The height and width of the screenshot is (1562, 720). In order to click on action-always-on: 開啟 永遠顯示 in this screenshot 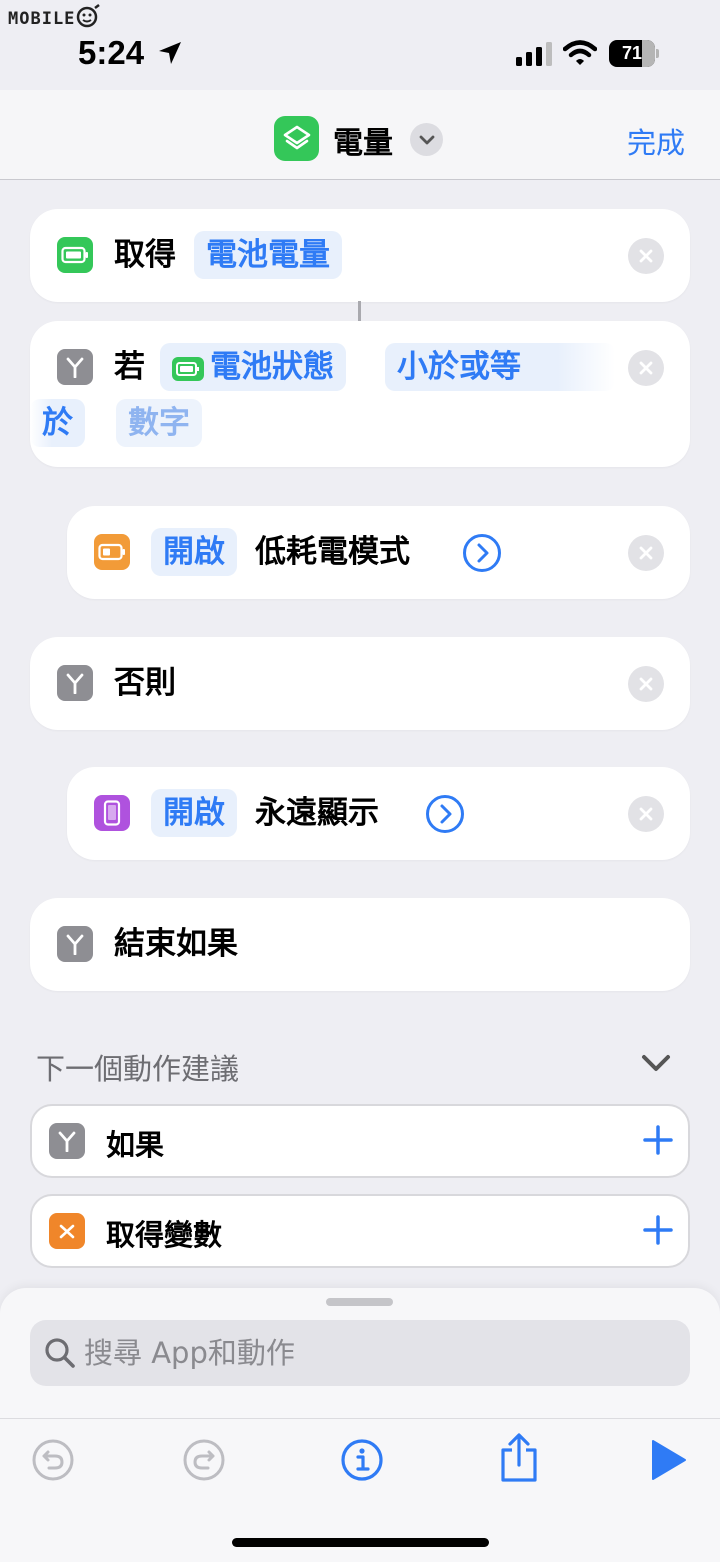, I will do `click(378, 813)`.